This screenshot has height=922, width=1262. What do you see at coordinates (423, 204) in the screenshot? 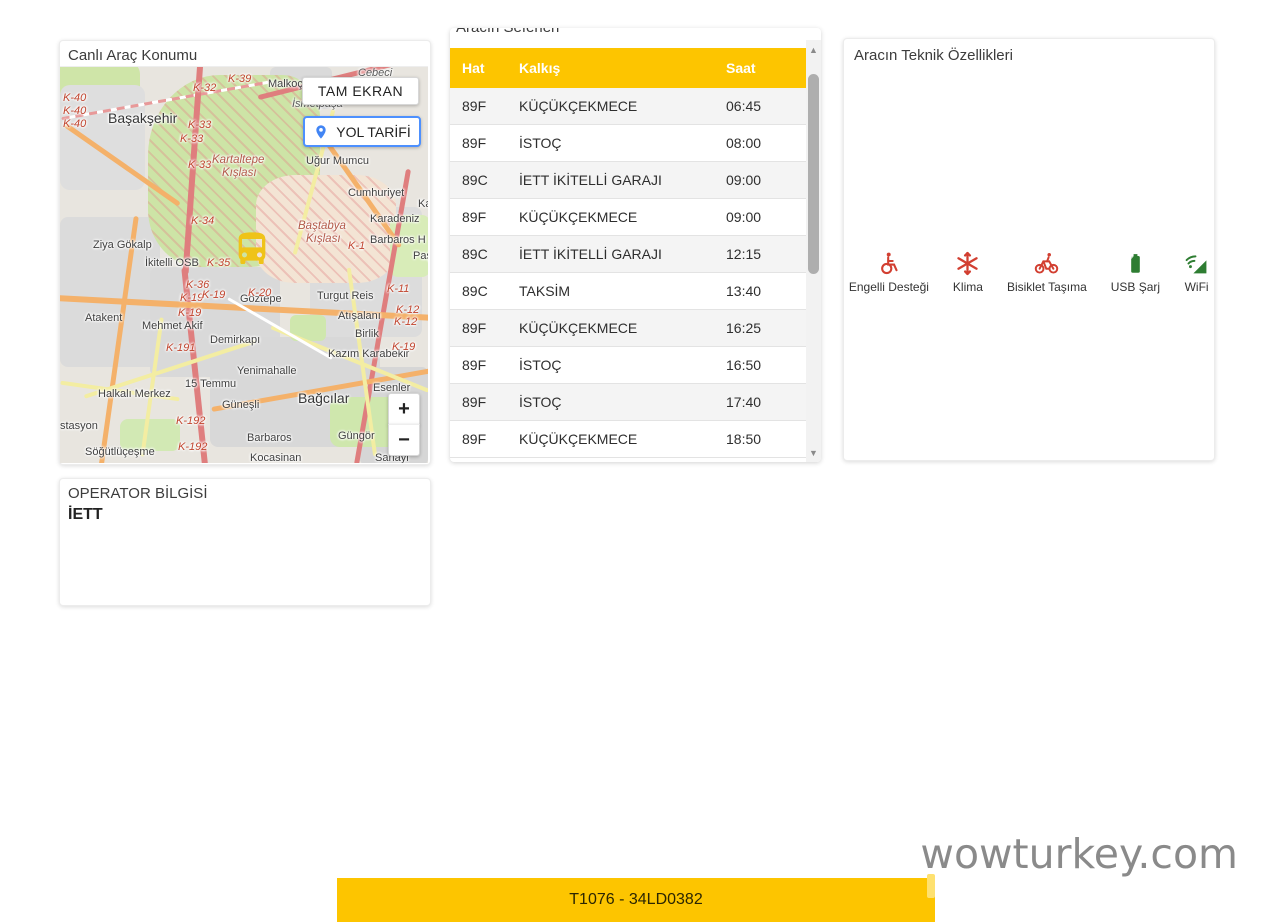
I see `map-label: Ka` at bounding box center [423, 204].